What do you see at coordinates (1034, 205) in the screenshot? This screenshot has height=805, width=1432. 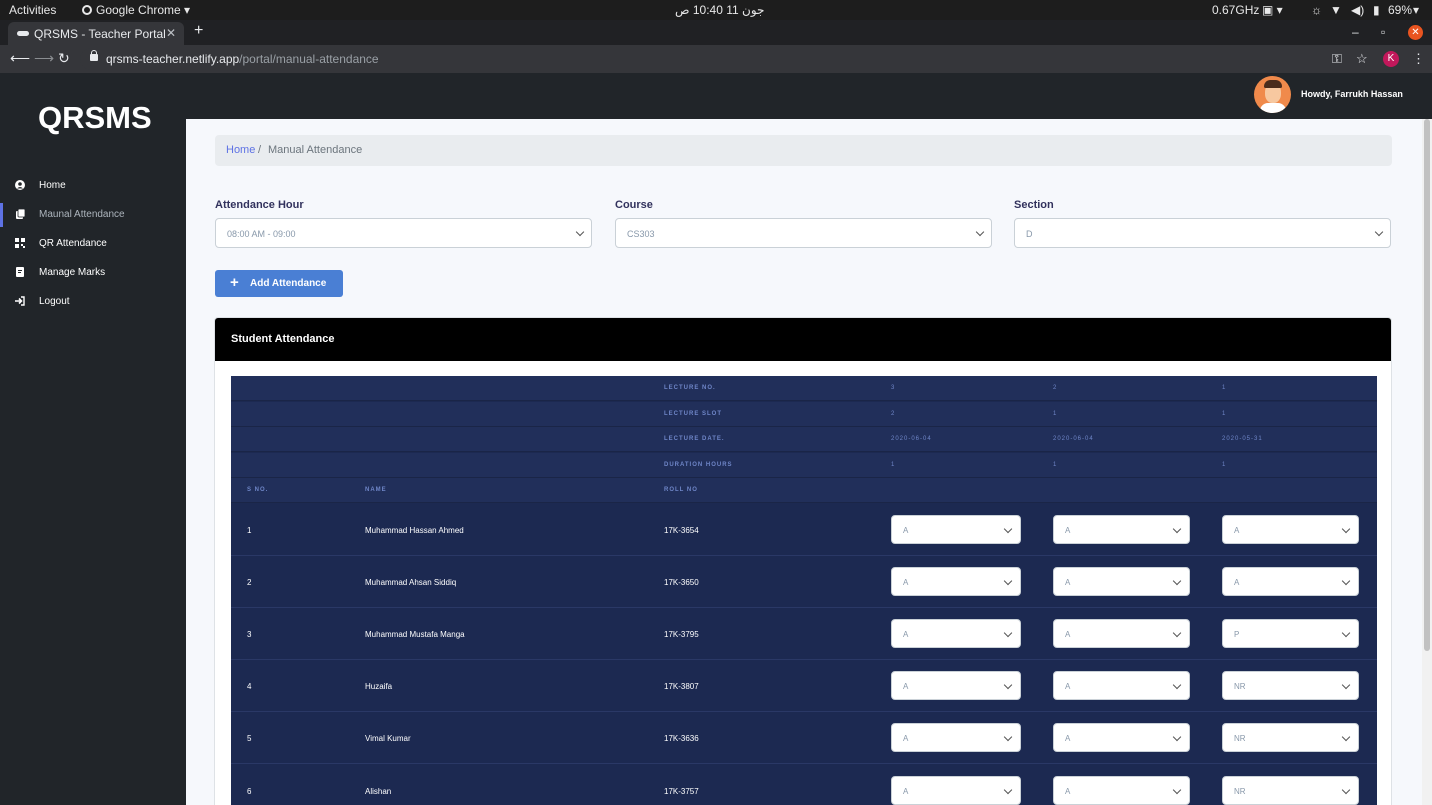 I see `section-label: Section` at bounding box center [1034, 205].